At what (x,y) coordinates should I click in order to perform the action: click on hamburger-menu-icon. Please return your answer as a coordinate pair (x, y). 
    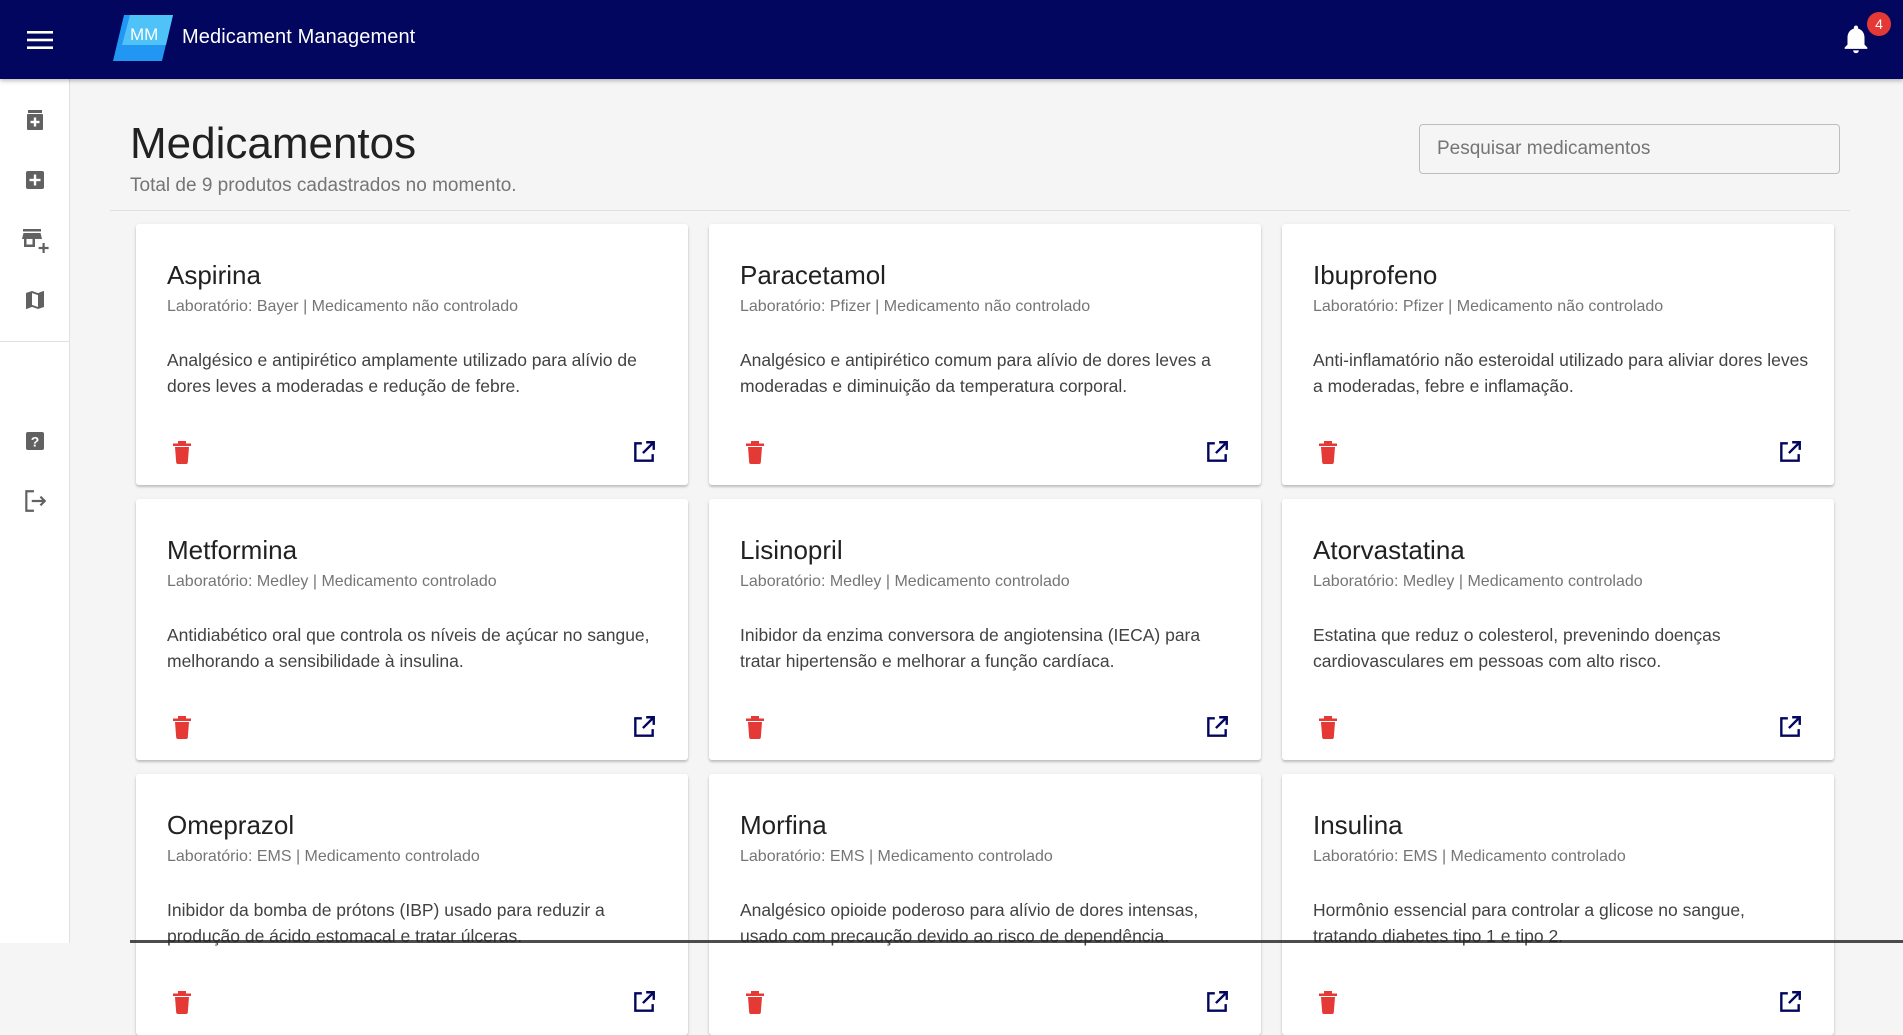
    Looking at the image, I should click on (39, 39).